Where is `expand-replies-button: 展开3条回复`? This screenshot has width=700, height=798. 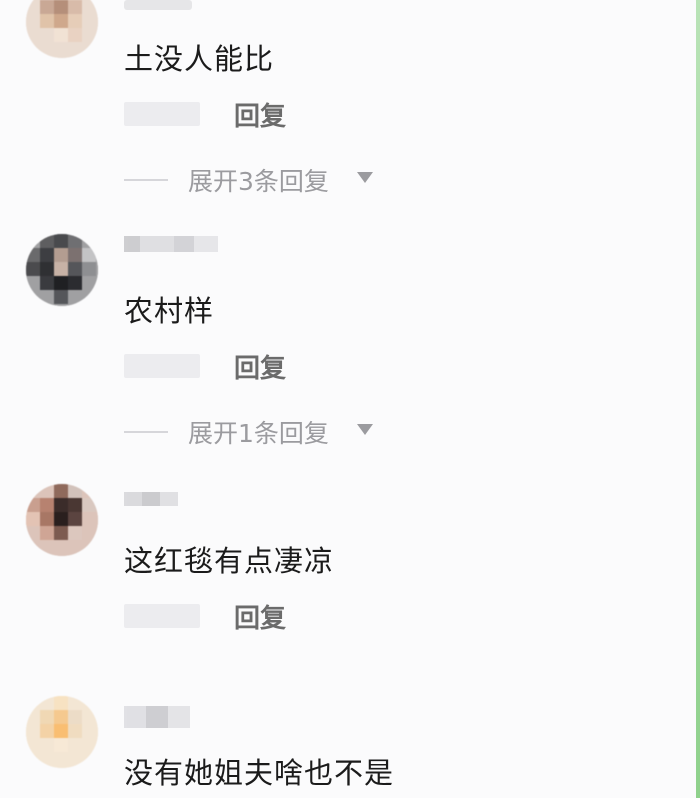 expand-replies-button: 展开3条回复 is located at coordinates (254, 179).